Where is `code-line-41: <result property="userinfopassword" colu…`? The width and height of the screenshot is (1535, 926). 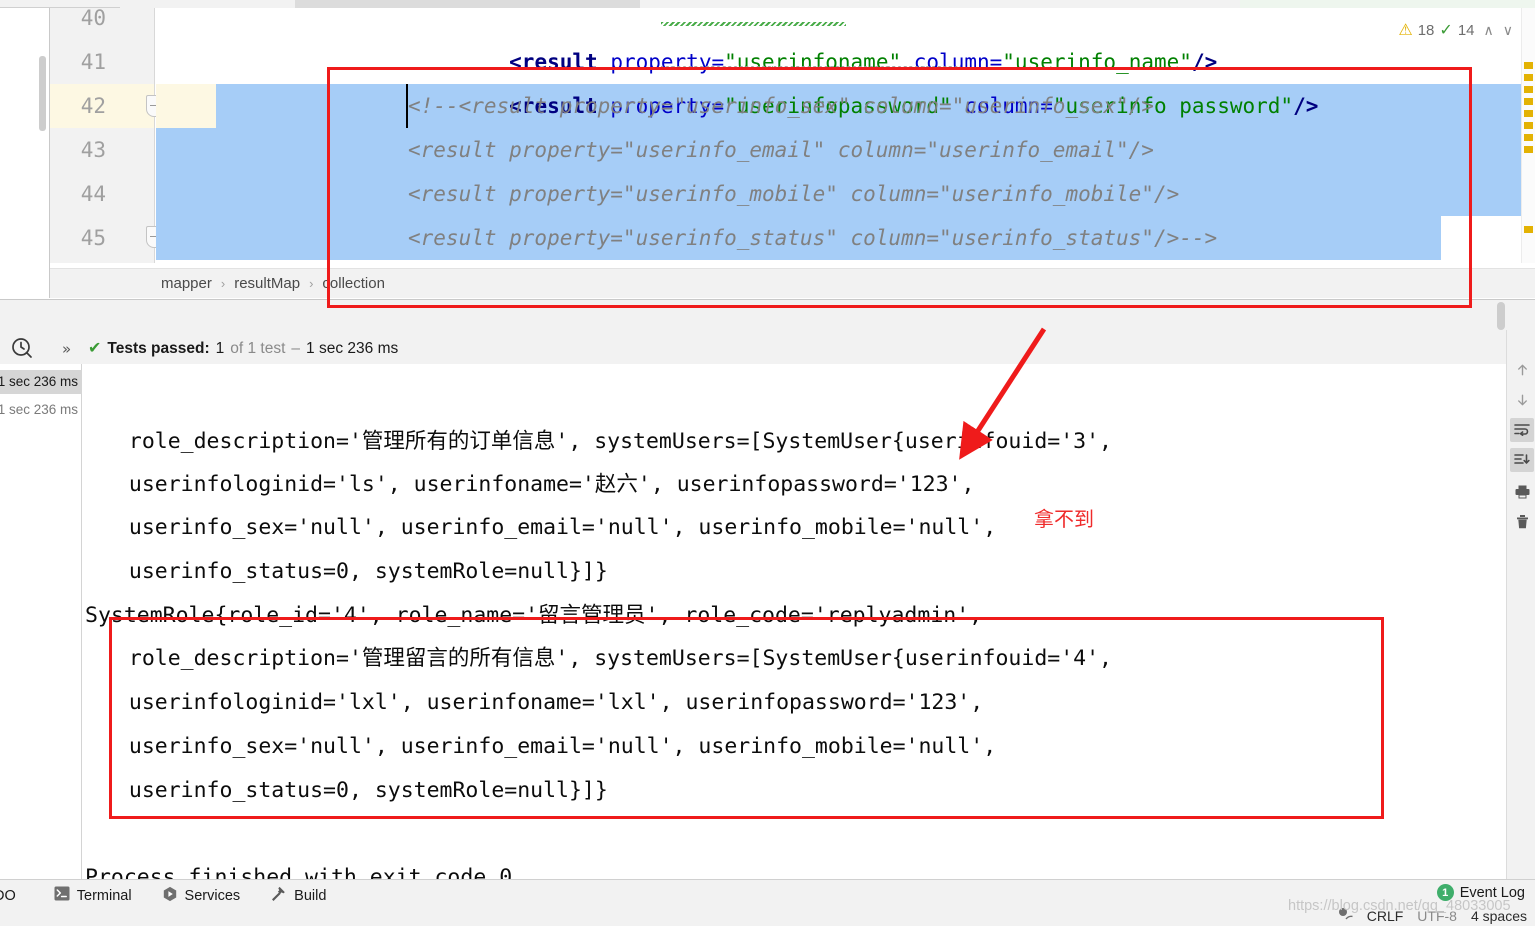 code-line-41: <result property="userinfopassword" colu… is located at coordinates (863, 79).